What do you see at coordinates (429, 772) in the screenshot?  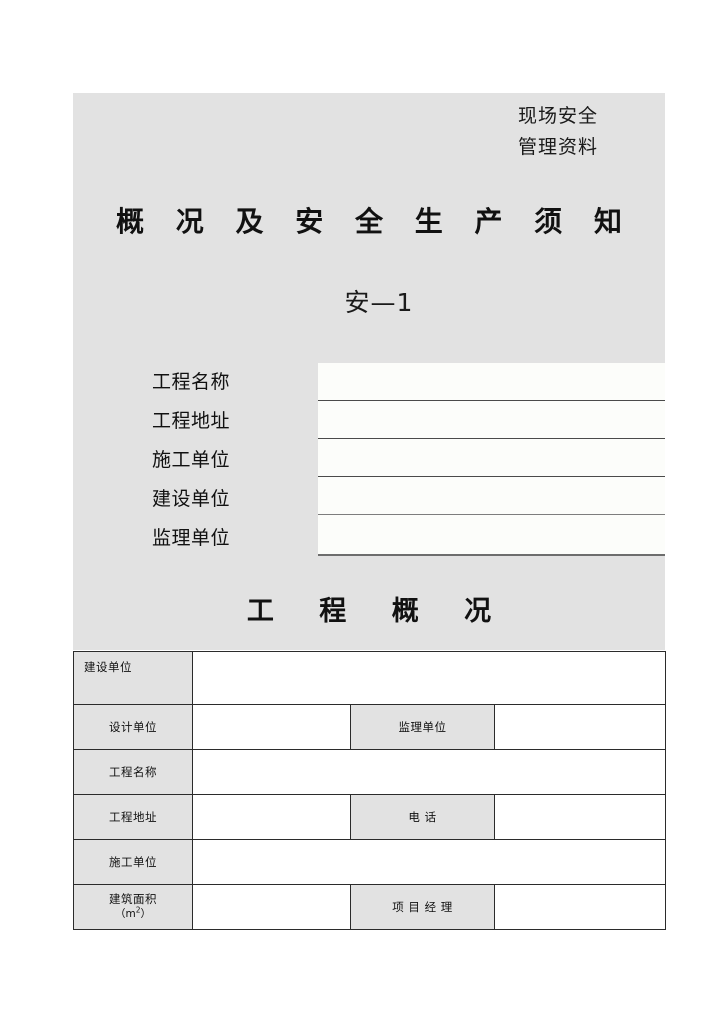 I see `cell-value-project-name` at bounding box center [429, 772].